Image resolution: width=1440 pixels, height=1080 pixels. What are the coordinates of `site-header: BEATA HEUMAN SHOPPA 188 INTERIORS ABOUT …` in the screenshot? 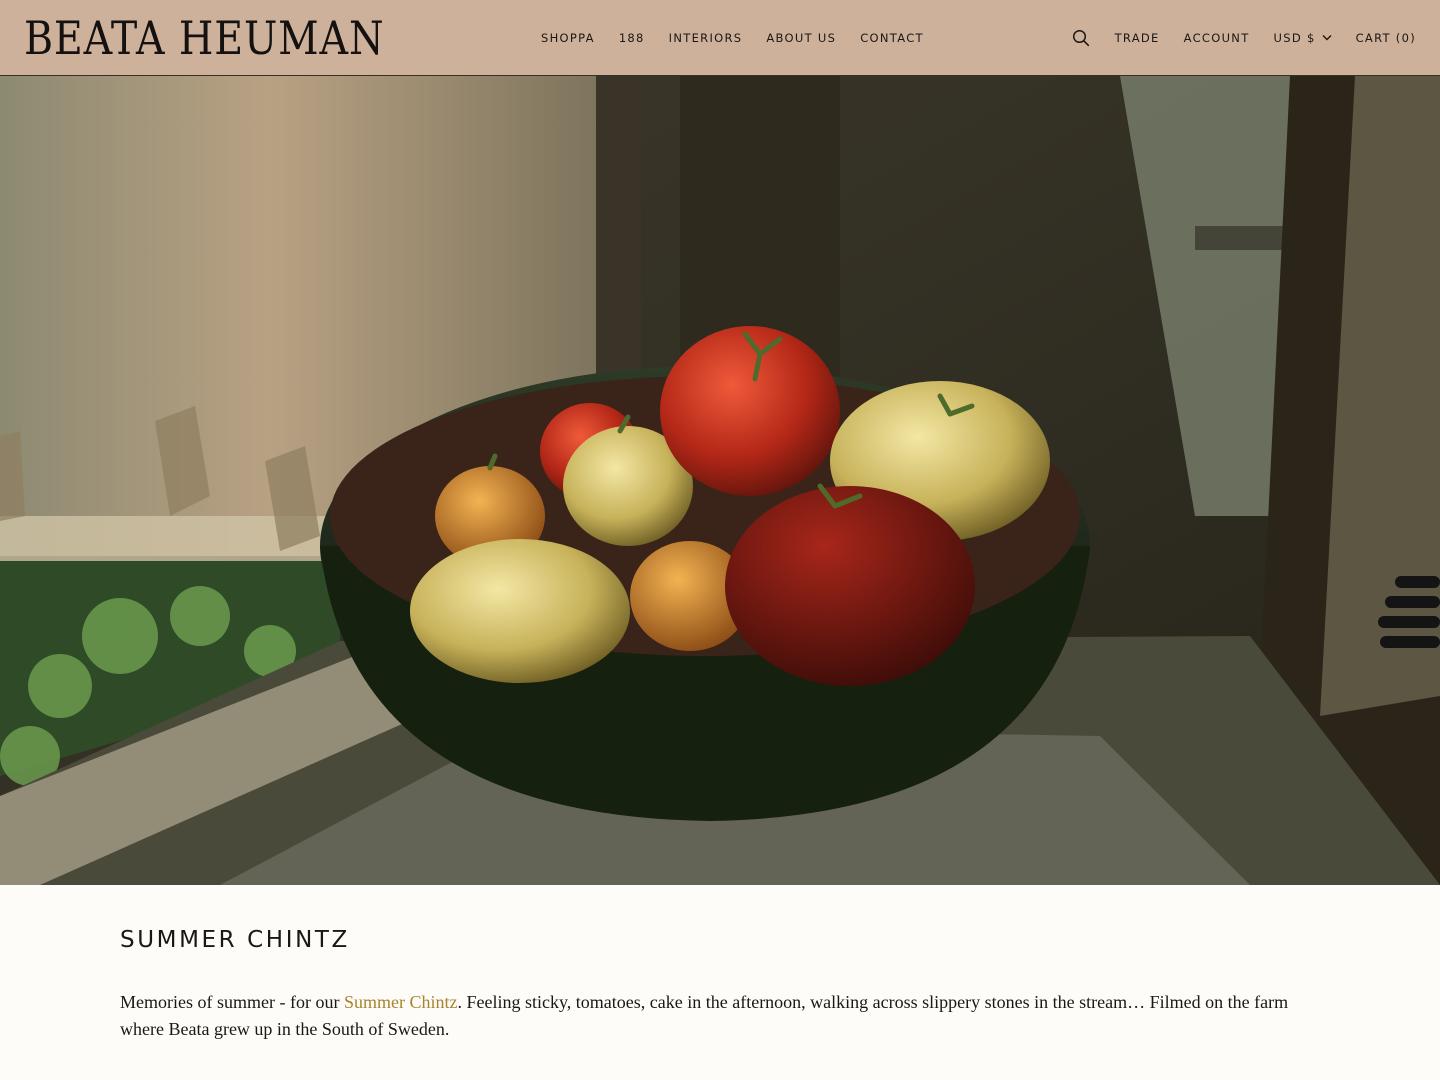 It's located at (720, 38).